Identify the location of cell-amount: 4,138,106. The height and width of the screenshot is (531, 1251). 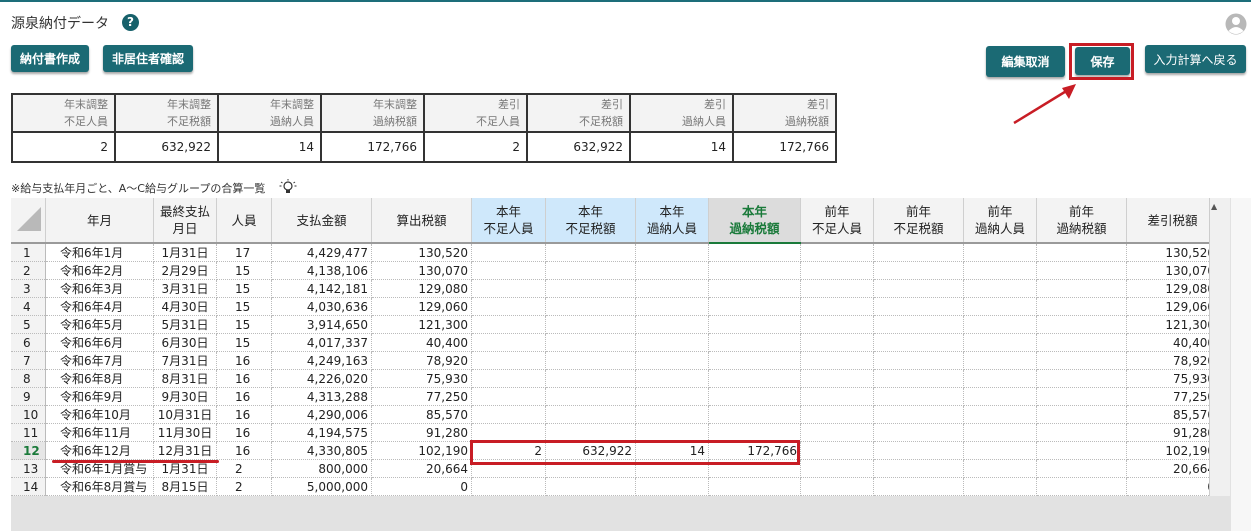
(321, 270).